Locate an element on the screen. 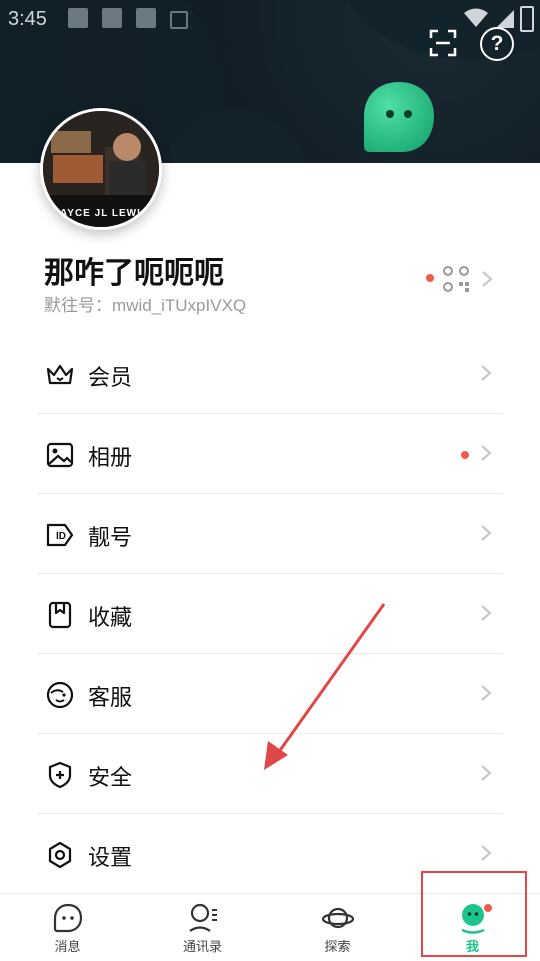 The width and height of the screenshot is (540, 961). menu-label: 靓号 is located at coordinates (110, 537).